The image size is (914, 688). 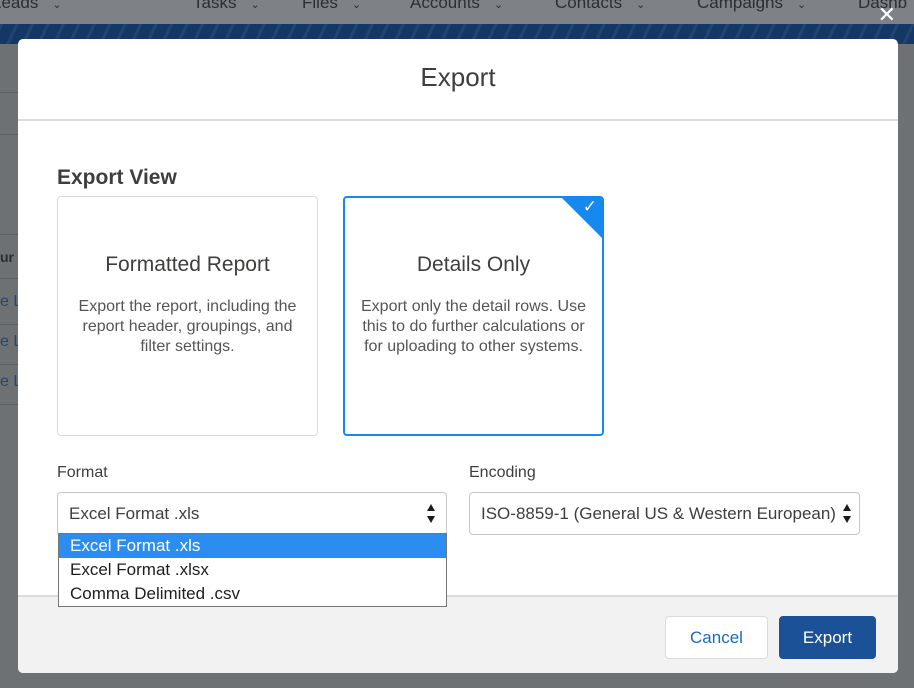 What do you see at coordinates (458, 76) in the screenshot?
I see `modal-title: Export` at bounding box center [458, 76].